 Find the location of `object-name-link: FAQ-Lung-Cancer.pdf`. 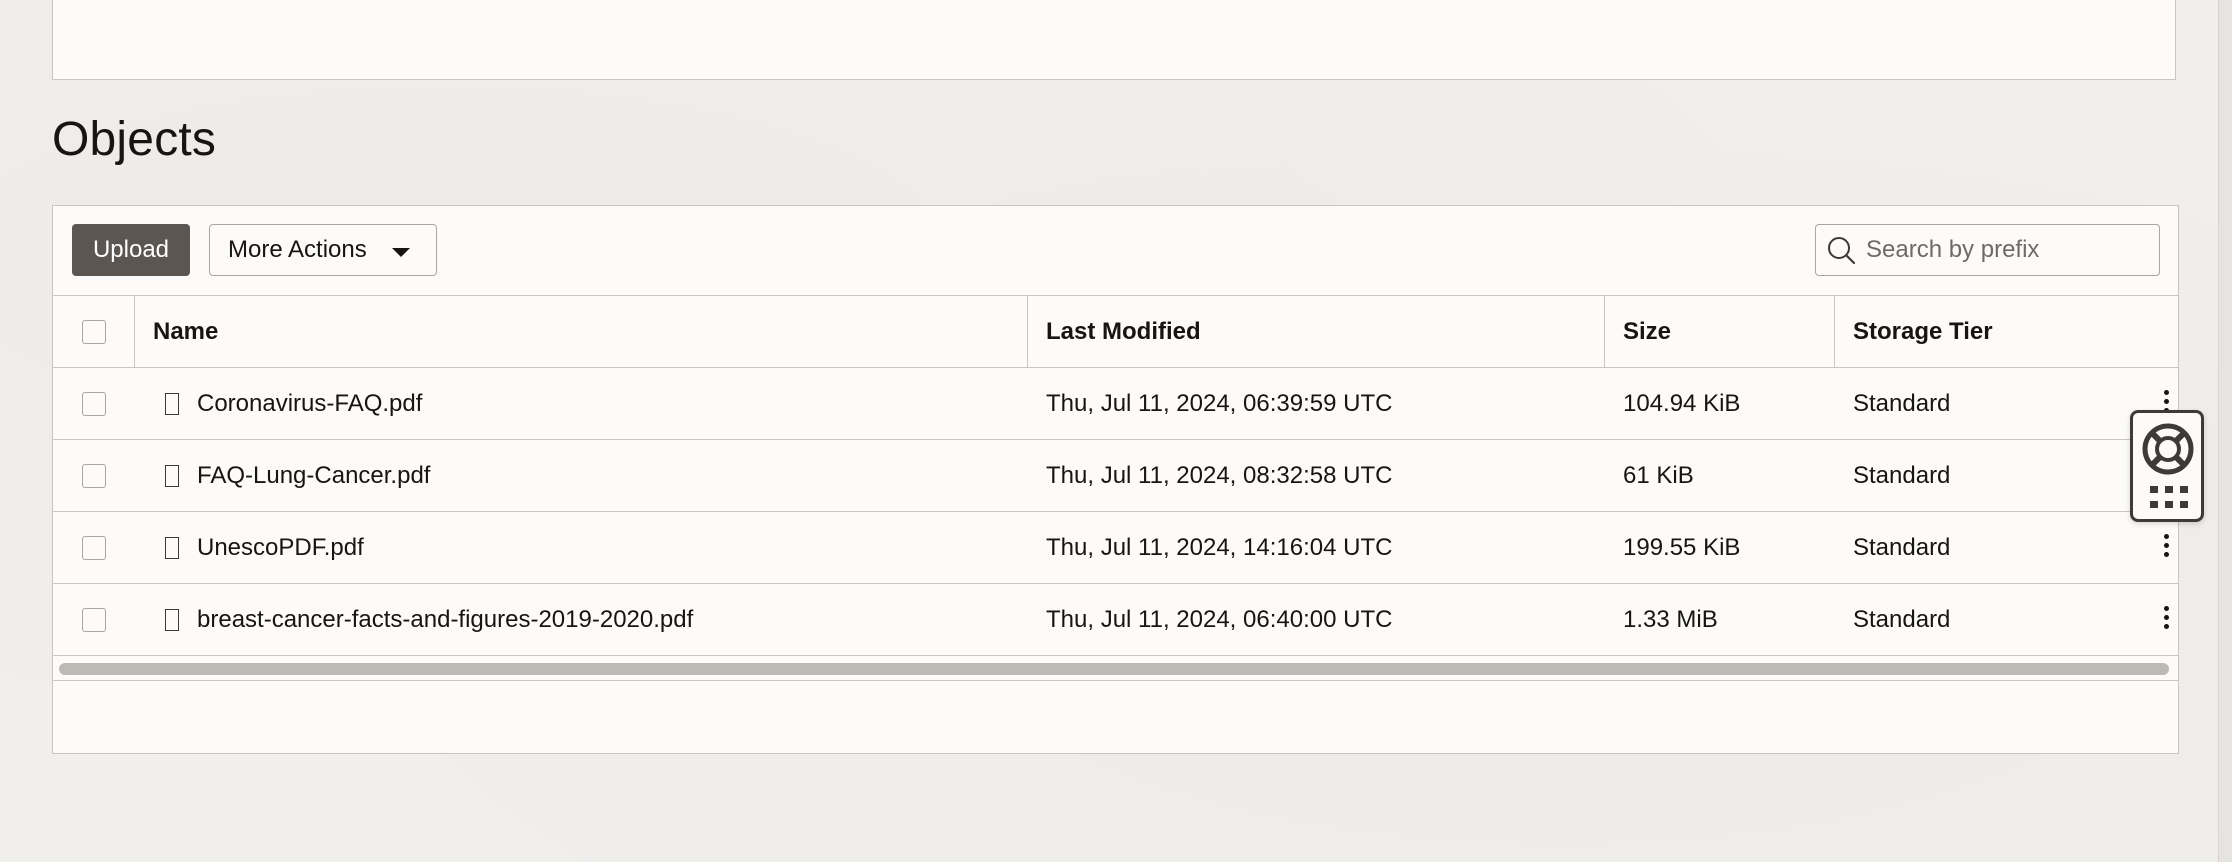

object-name-link: FAQ-Lung-Cancer.pdf is located at coordinates (313, 476).